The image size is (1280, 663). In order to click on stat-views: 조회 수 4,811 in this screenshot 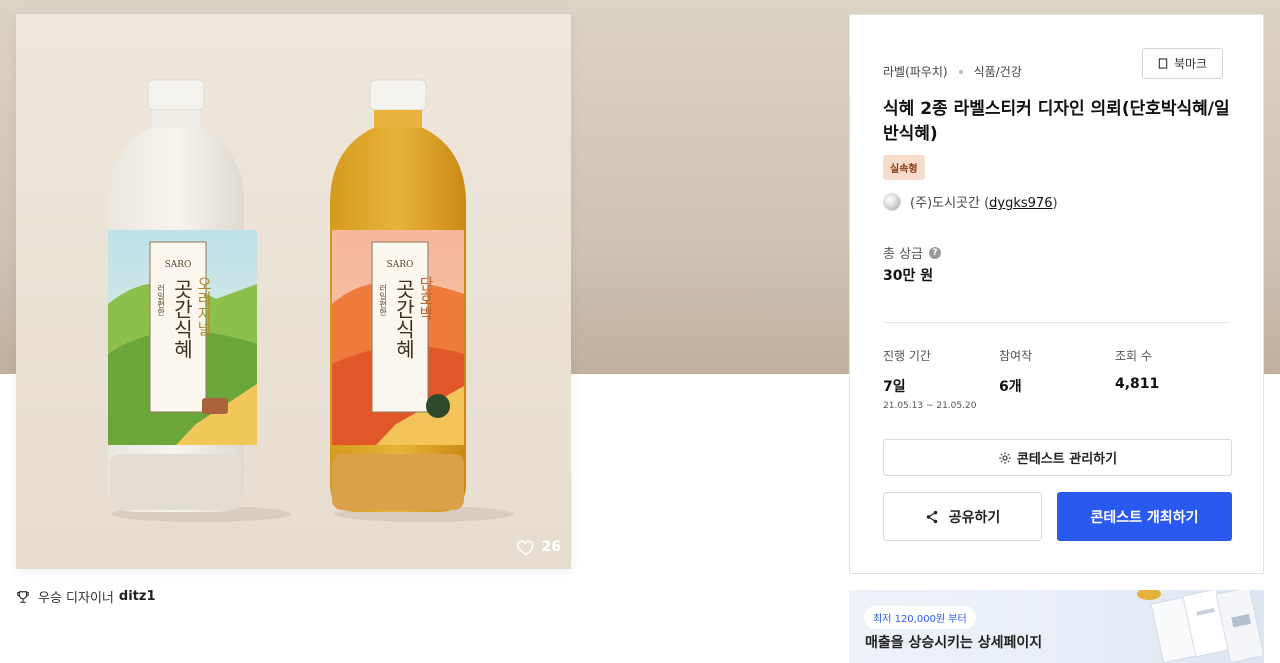, I will do `click(1137, 370)`.